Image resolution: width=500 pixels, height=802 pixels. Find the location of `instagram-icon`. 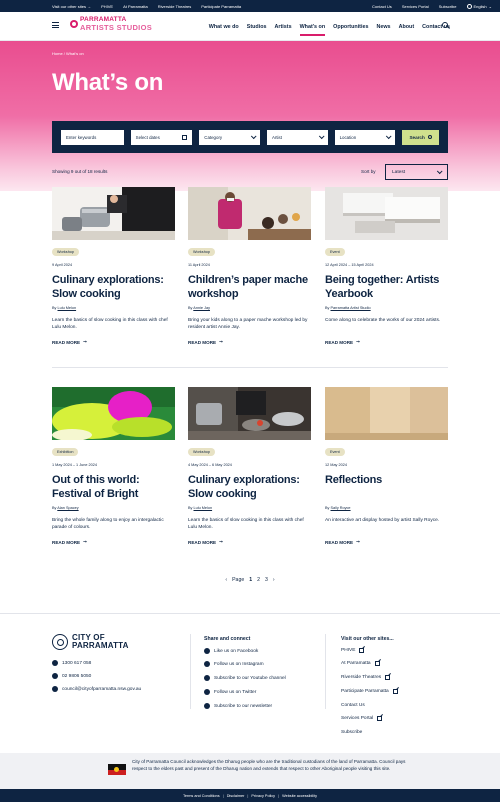

instagram-icon is located at coordinates (207, 664).